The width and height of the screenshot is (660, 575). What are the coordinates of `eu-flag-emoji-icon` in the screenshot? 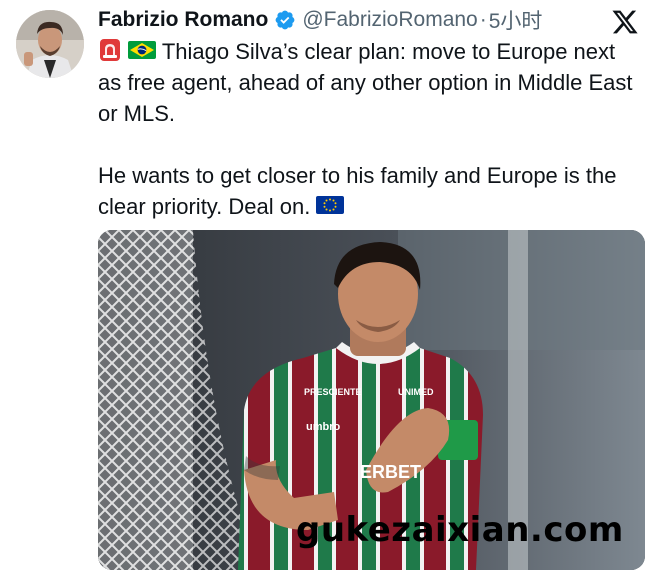 It's located at (330, 205).